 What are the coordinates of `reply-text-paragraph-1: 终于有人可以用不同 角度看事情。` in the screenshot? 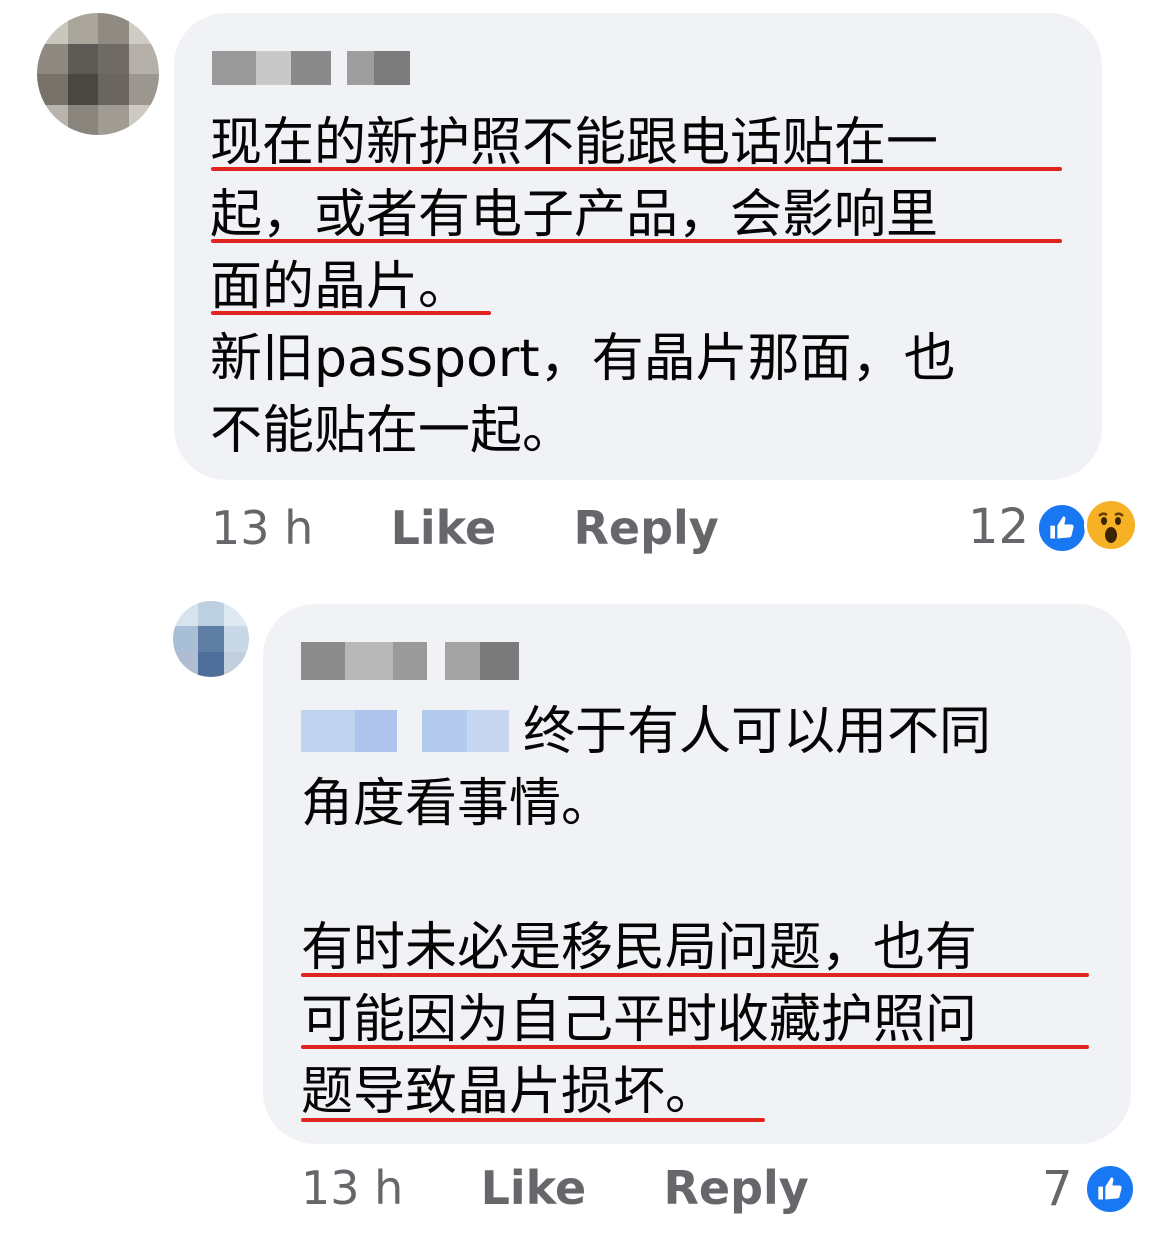 It's located at (646, 768).